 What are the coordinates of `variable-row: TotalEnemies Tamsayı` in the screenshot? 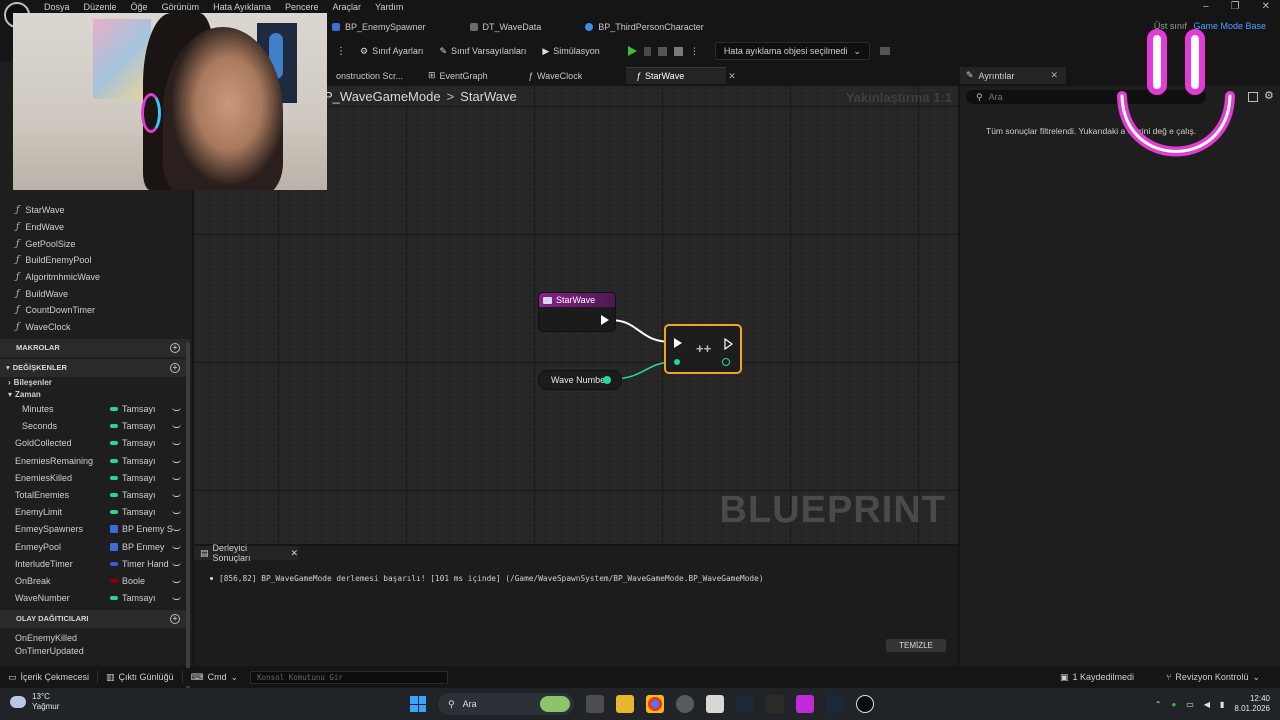 It's located at (95, 494).